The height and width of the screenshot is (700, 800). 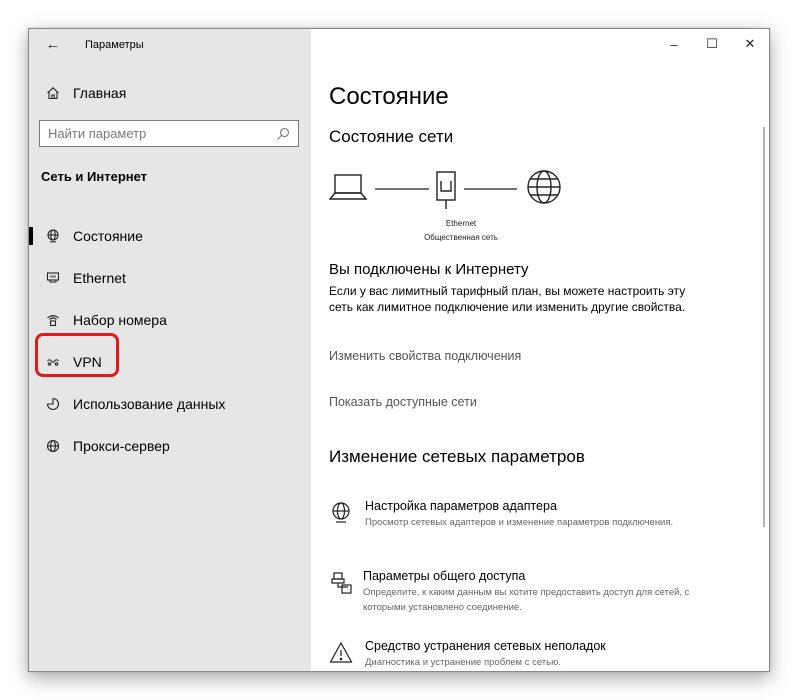 I want to click on adapter-icon, so click(x=342, y=515).